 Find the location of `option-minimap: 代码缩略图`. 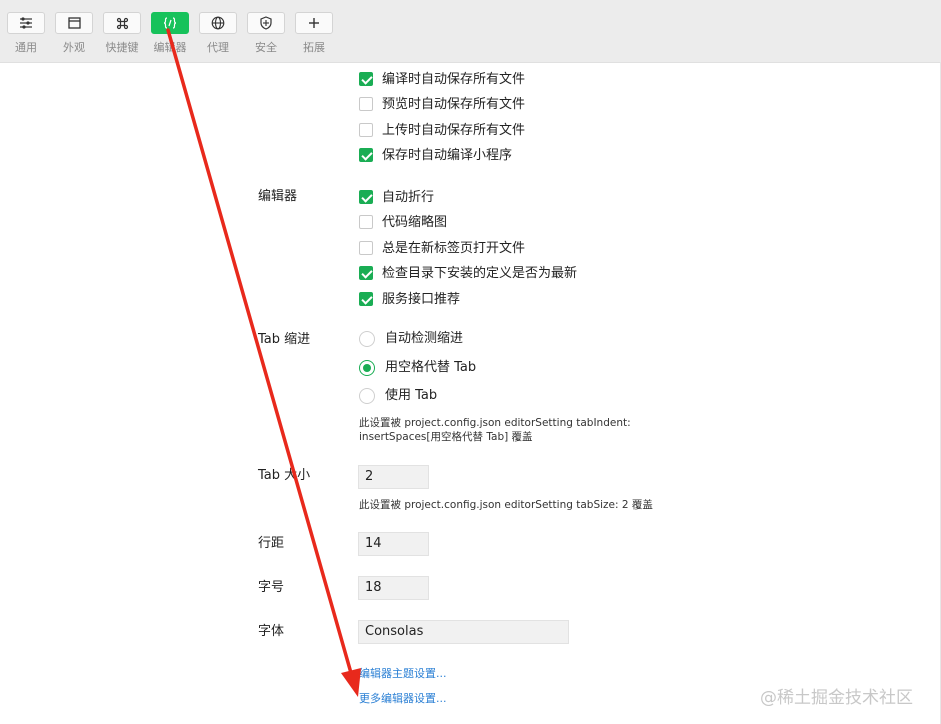

option-minimap: 代码缩略图 is located at coordinates (470, 223).